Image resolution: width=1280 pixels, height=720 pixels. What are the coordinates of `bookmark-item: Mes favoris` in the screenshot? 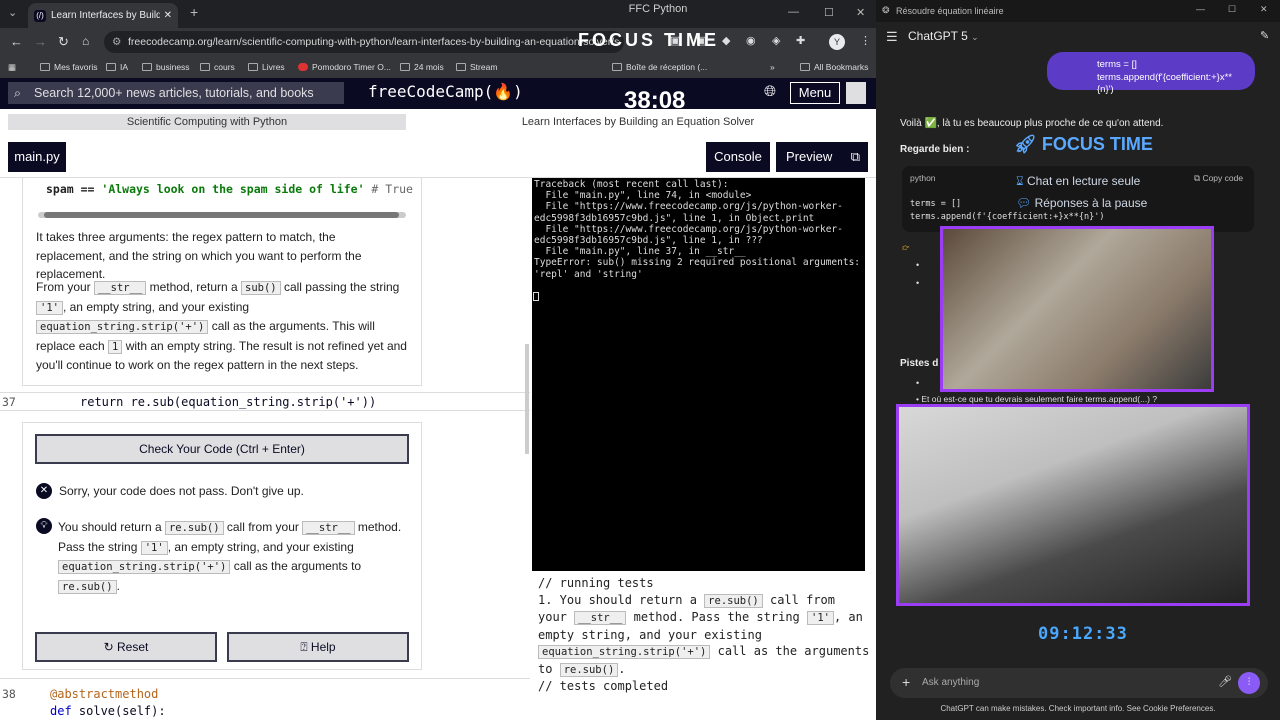 It's located at (68, 67).